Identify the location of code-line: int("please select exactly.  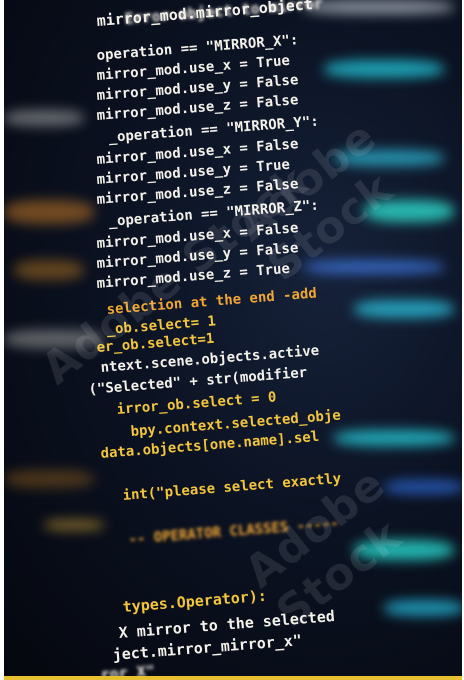
(232, 487).